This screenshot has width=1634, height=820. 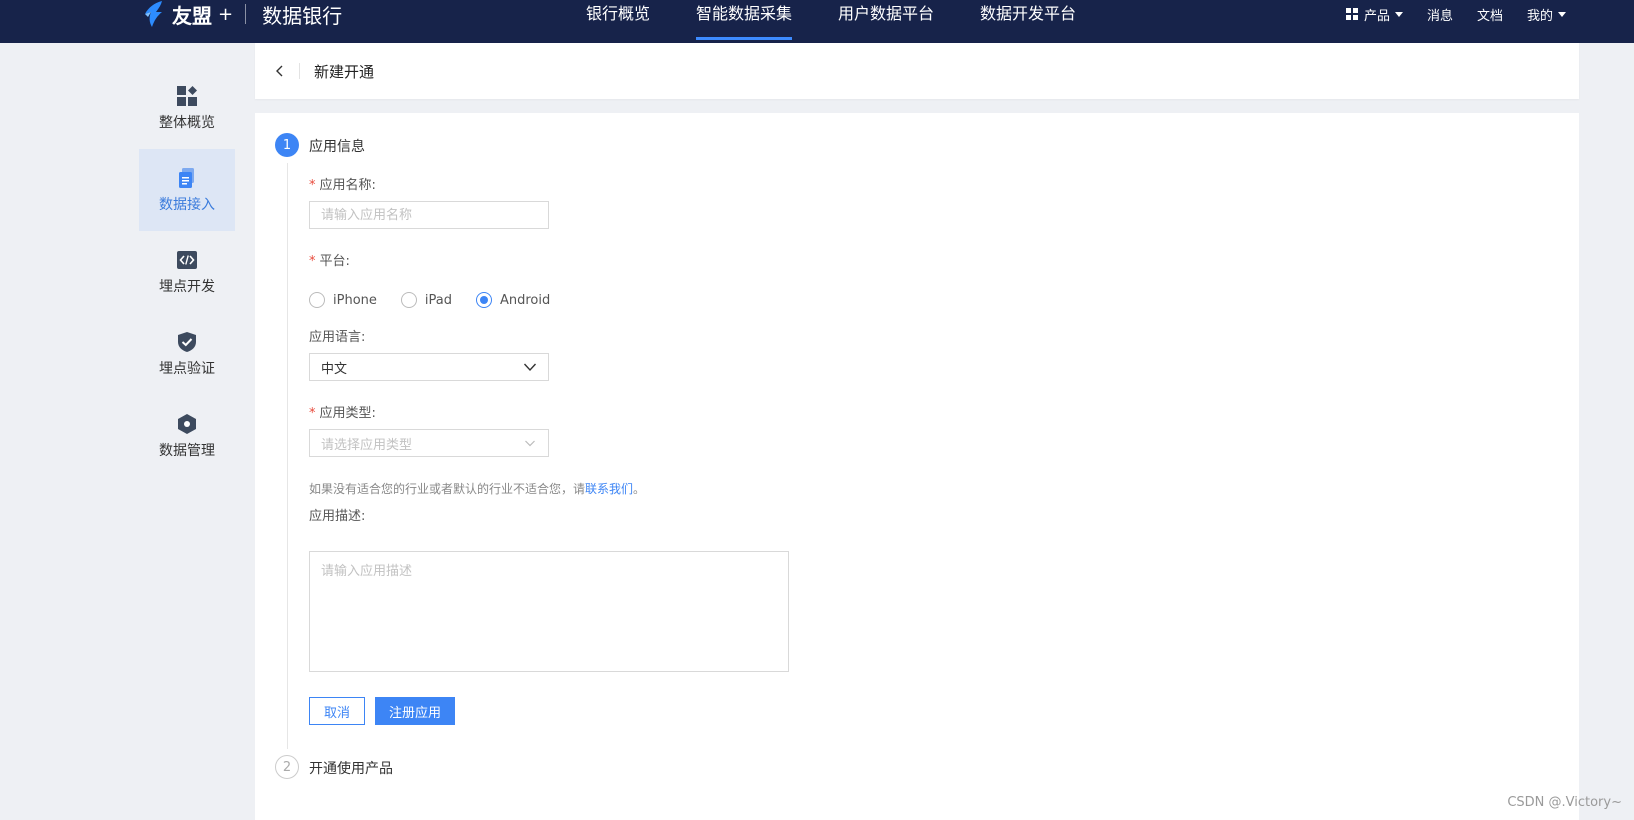 I want to click on mine-label: 我的, so click(x=1539, y=16).